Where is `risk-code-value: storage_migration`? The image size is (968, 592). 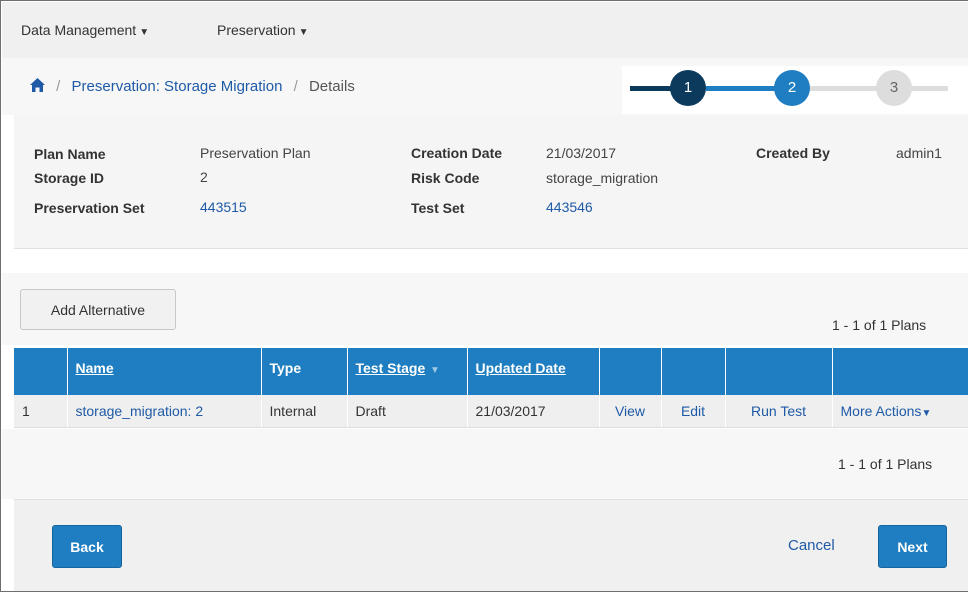 risk-code-value: storage_migration is located at coordinates (602, 178).